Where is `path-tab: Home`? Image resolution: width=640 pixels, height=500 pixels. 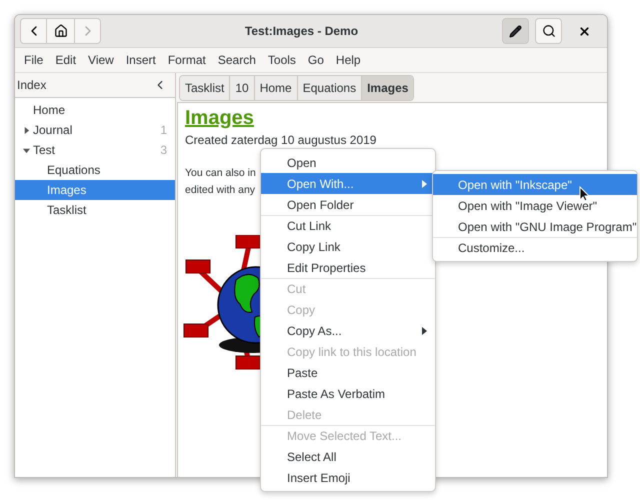 path-tab: Home is located at coordinates (275, 88).